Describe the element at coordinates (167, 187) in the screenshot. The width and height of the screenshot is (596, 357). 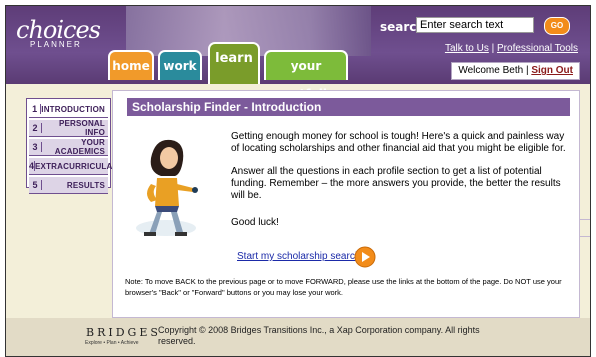
I see `student-illustration` at that location.